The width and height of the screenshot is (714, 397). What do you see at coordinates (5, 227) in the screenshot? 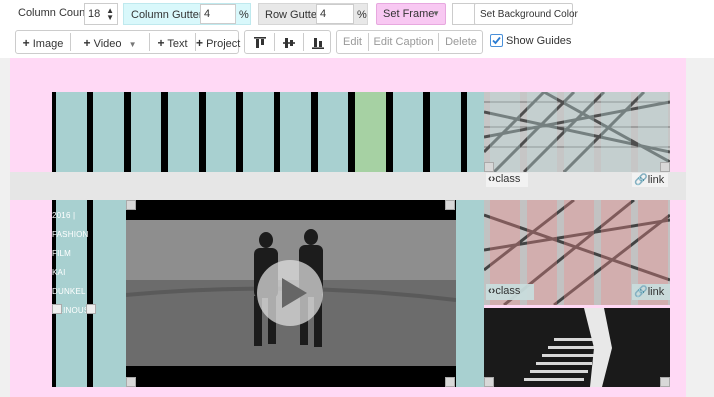
I see `canvas-margin-left` at bounding box center [5, 227].